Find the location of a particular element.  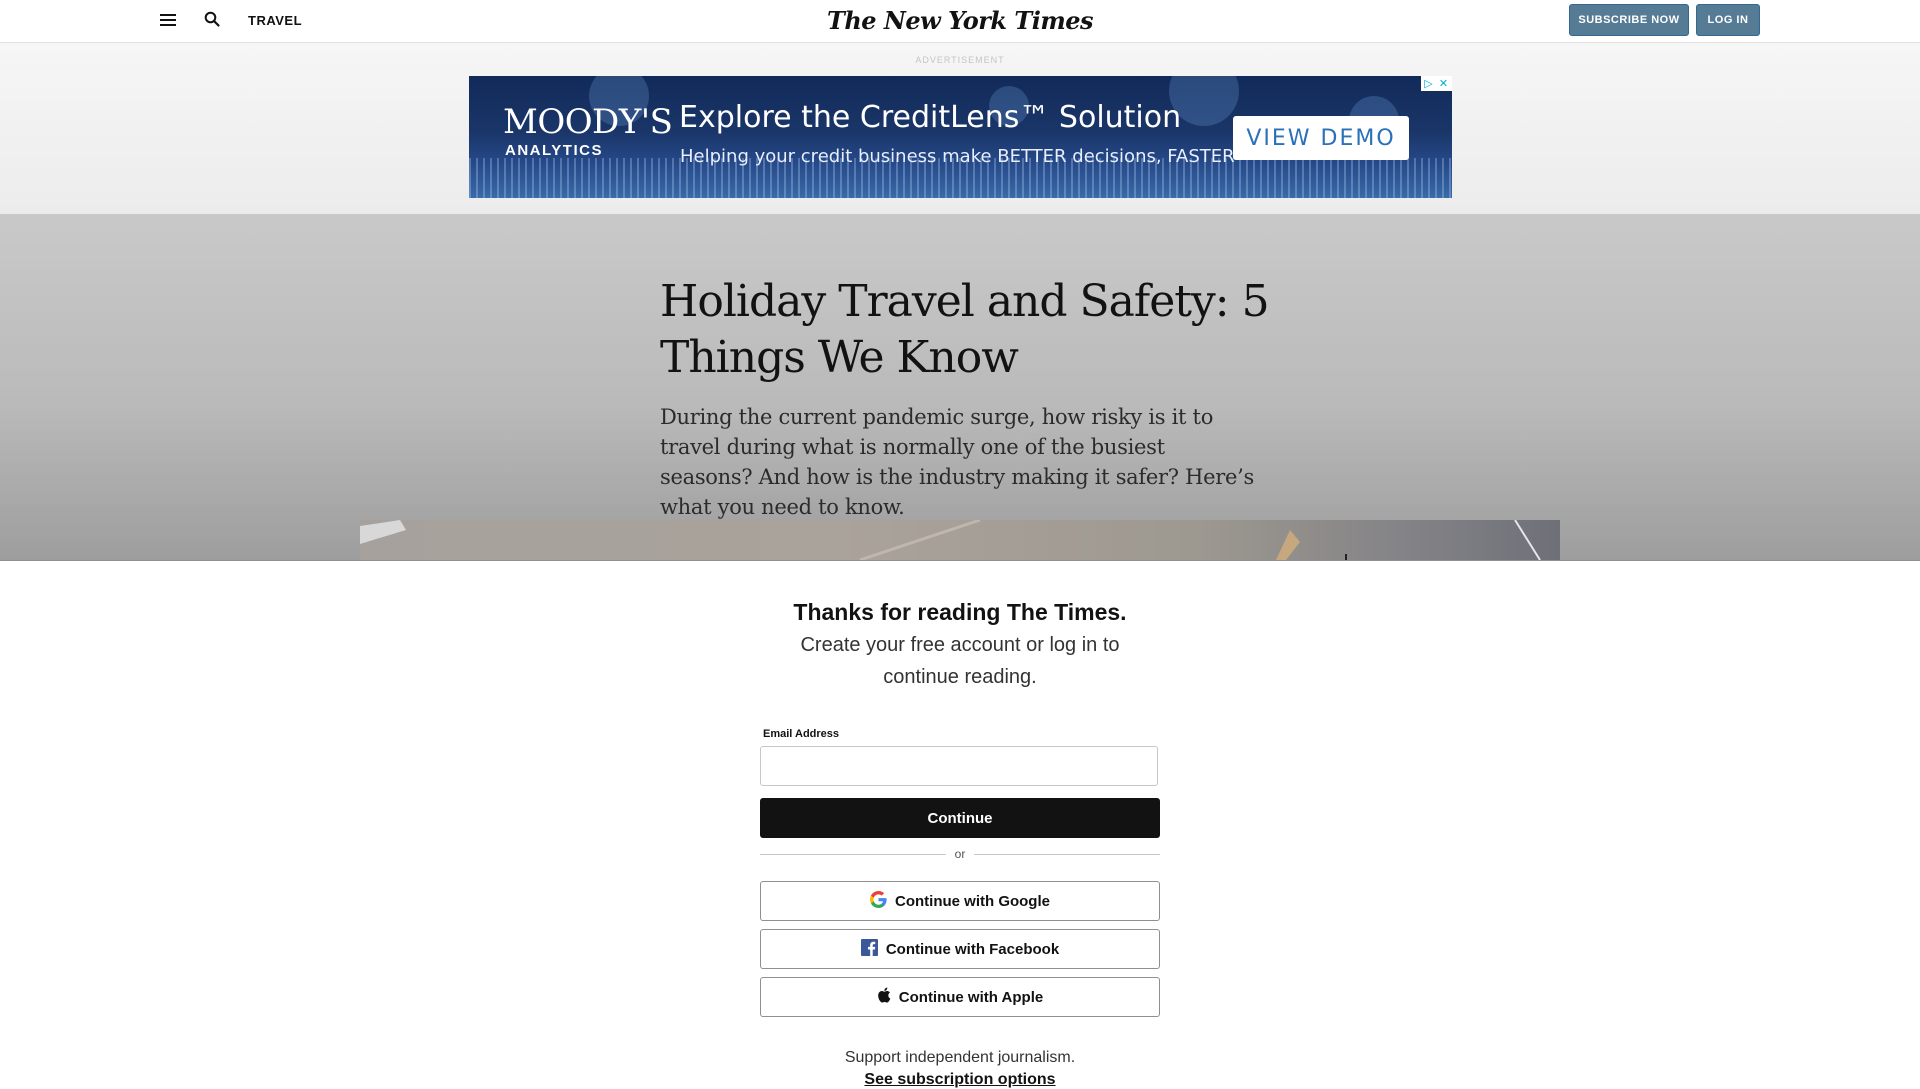

continue-with-google-button: Continue with Google is located at coordinates (960, 901).